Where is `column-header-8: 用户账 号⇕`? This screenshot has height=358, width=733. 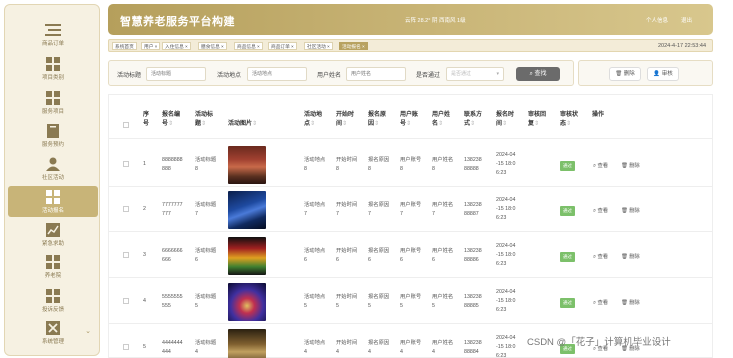
column-header-8: 用户账 号⇕ is located at coordinates (409, 120).